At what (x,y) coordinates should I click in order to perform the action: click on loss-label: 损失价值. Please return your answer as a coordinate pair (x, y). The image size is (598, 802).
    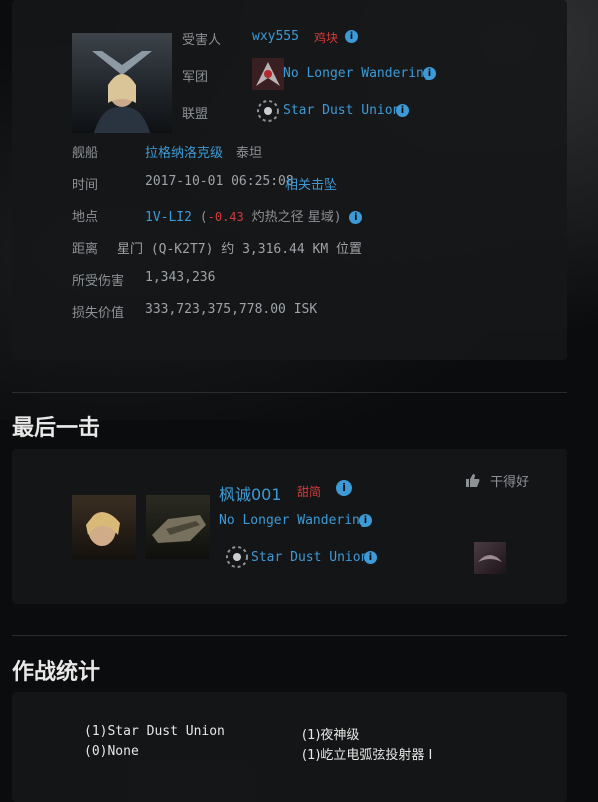
    Looking at the image, I should click on (98, 313).